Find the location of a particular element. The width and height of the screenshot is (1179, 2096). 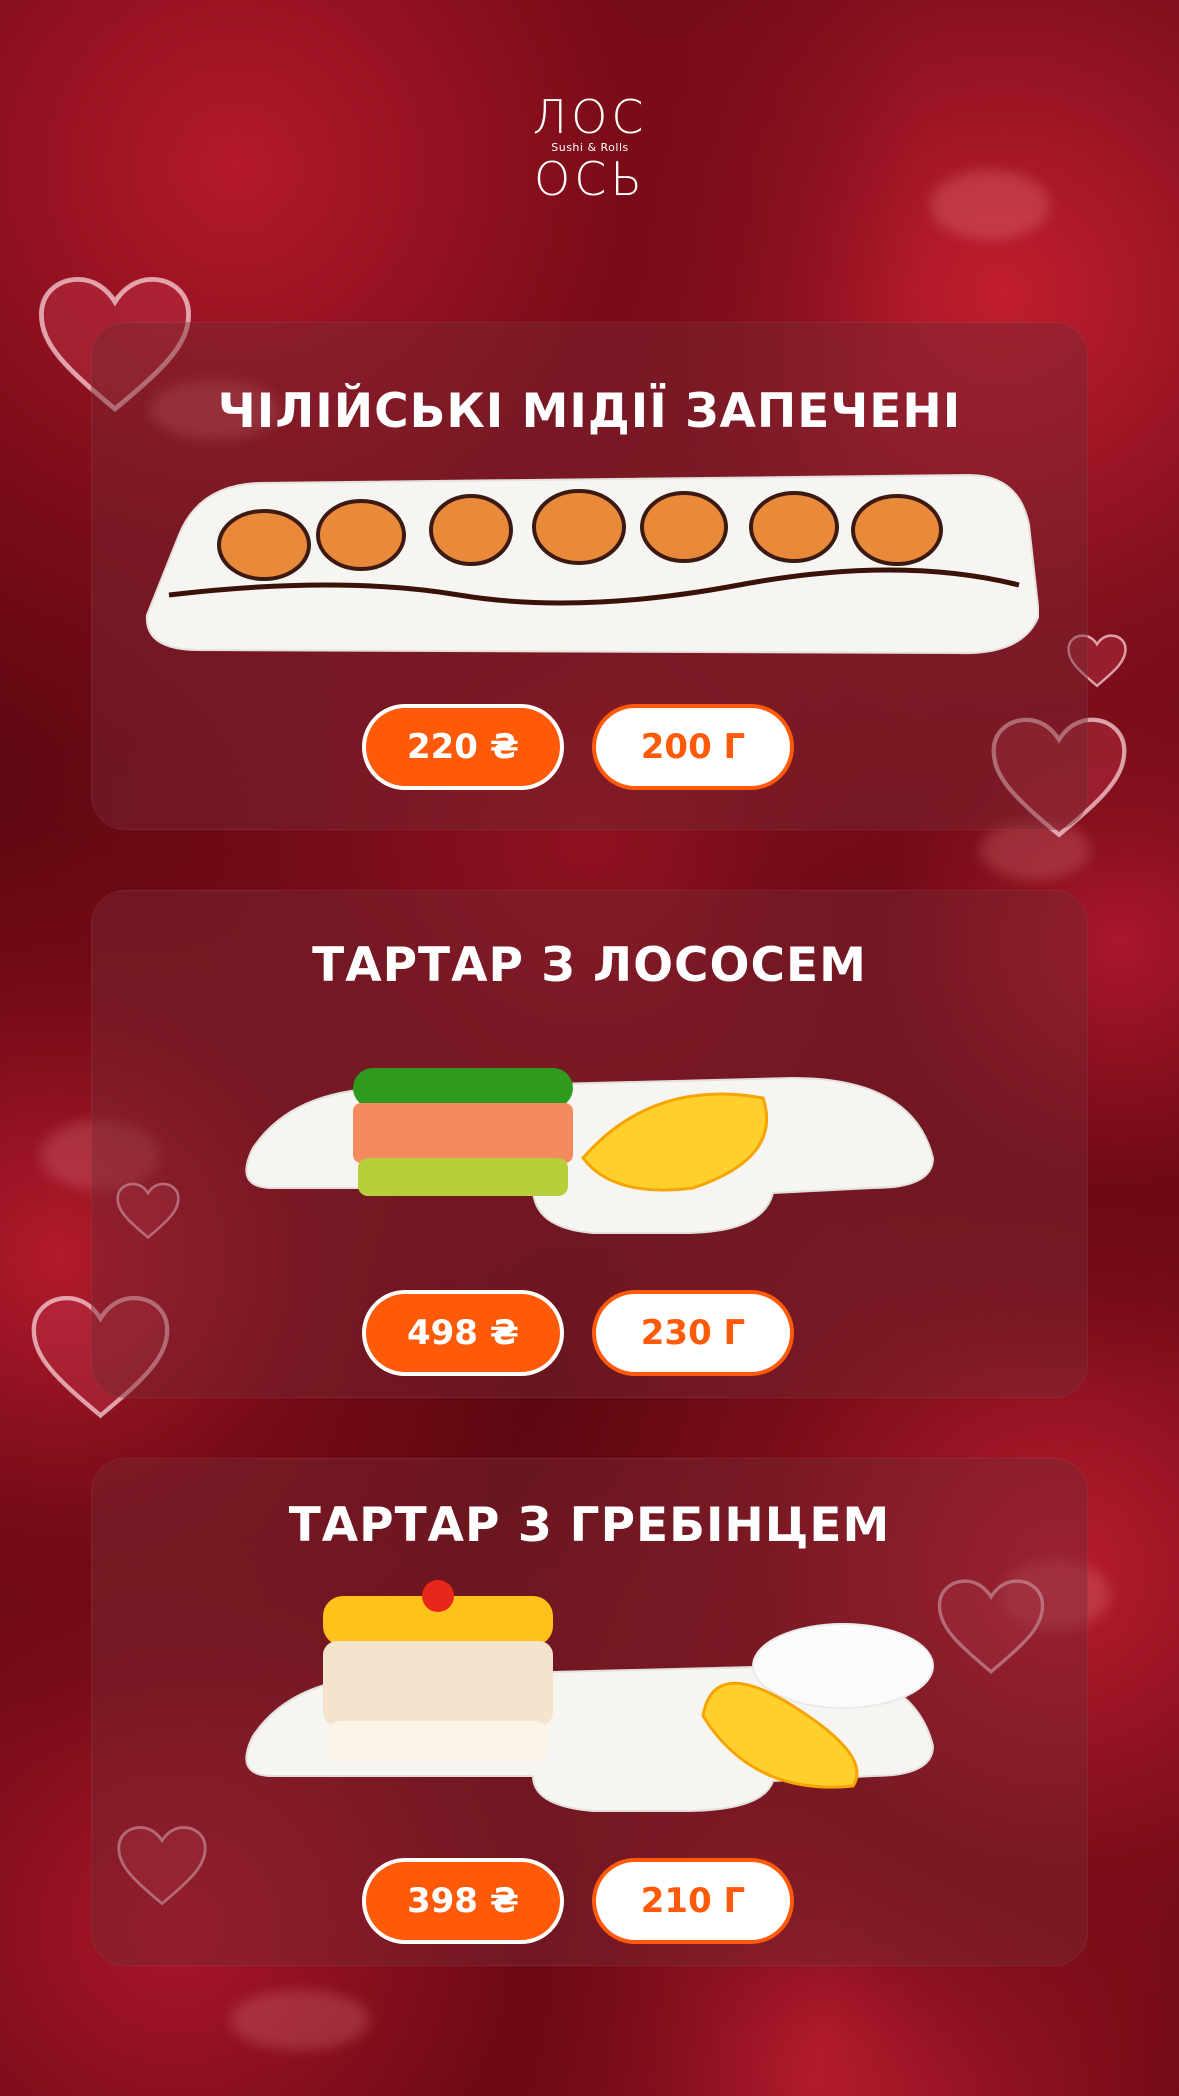

price-badge: 220 ₴ is located at coordinates (463, 747).